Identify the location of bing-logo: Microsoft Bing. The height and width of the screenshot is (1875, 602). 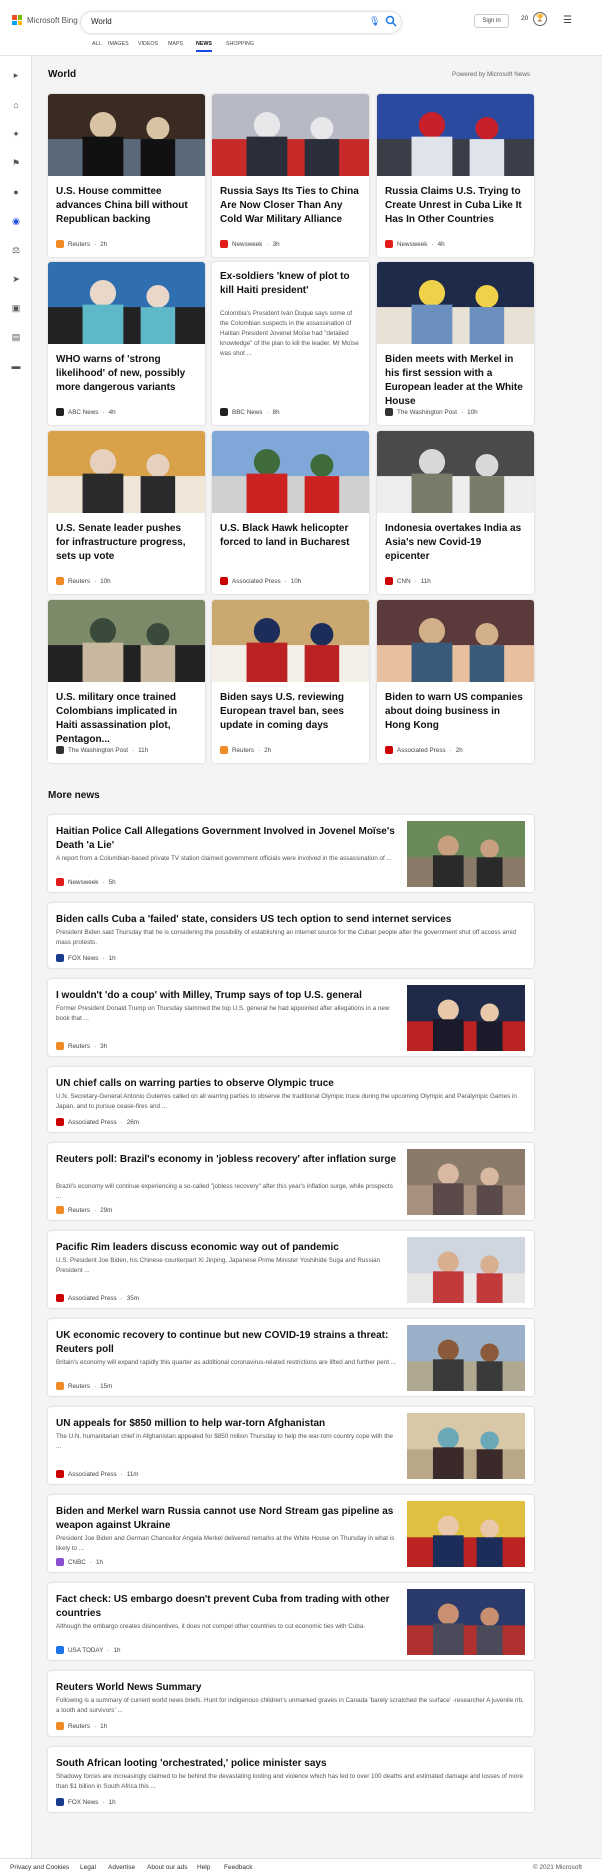
(45, 20).